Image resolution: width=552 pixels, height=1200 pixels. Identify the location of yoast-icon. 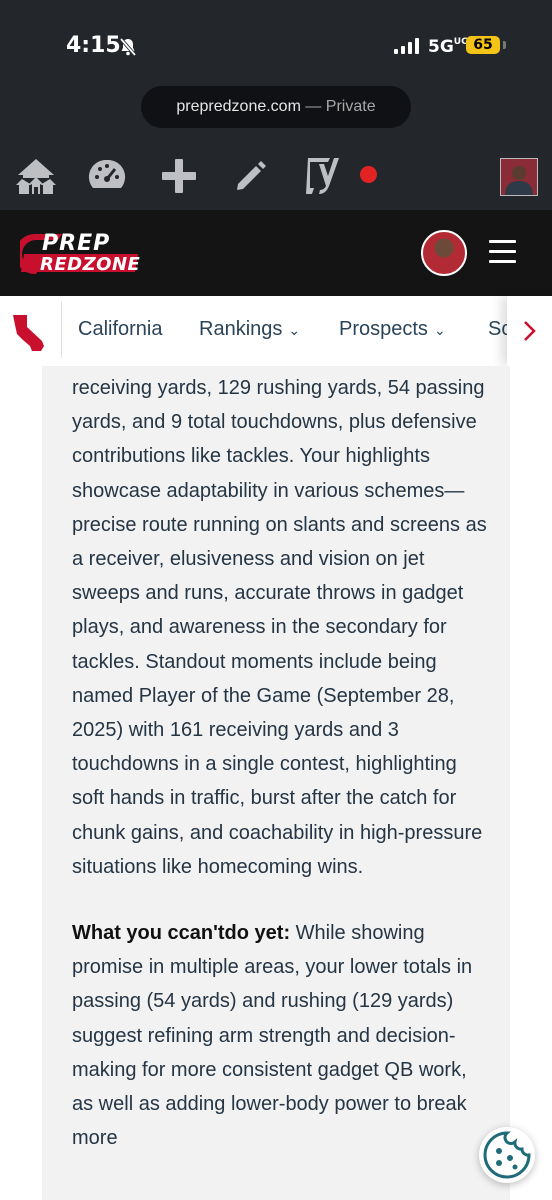
(321, 176).